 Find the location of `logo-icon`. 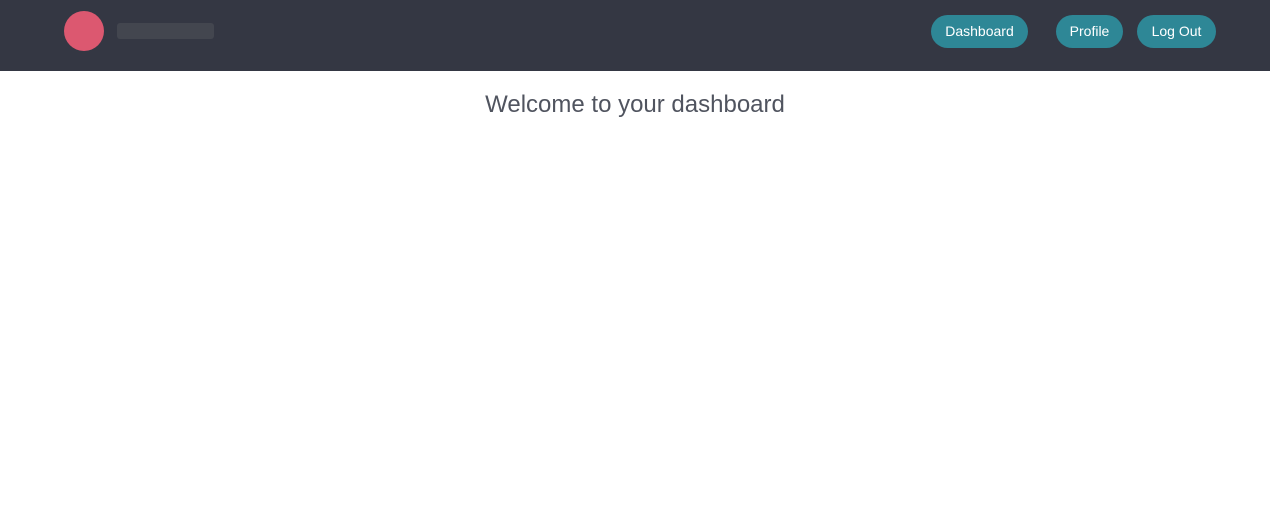

logo-icon is located at coordinates (84, 31).